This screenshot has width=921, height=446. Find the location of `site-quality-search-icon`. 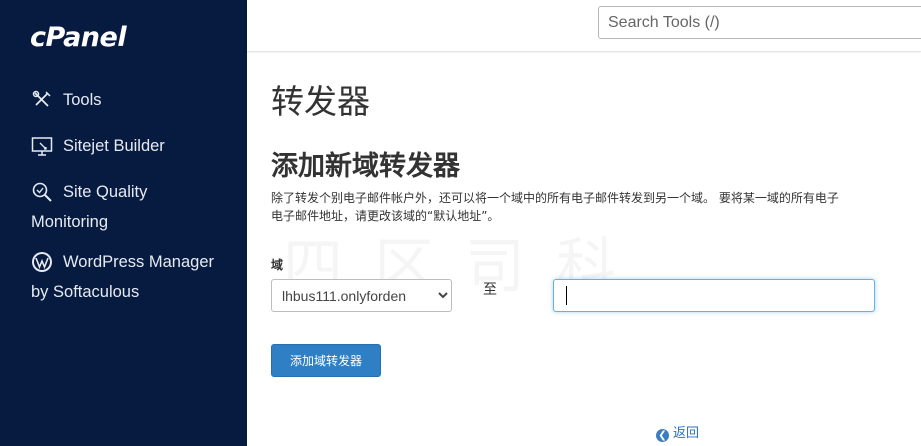

site-quality-search-icon is located at coordinates (42, 192).